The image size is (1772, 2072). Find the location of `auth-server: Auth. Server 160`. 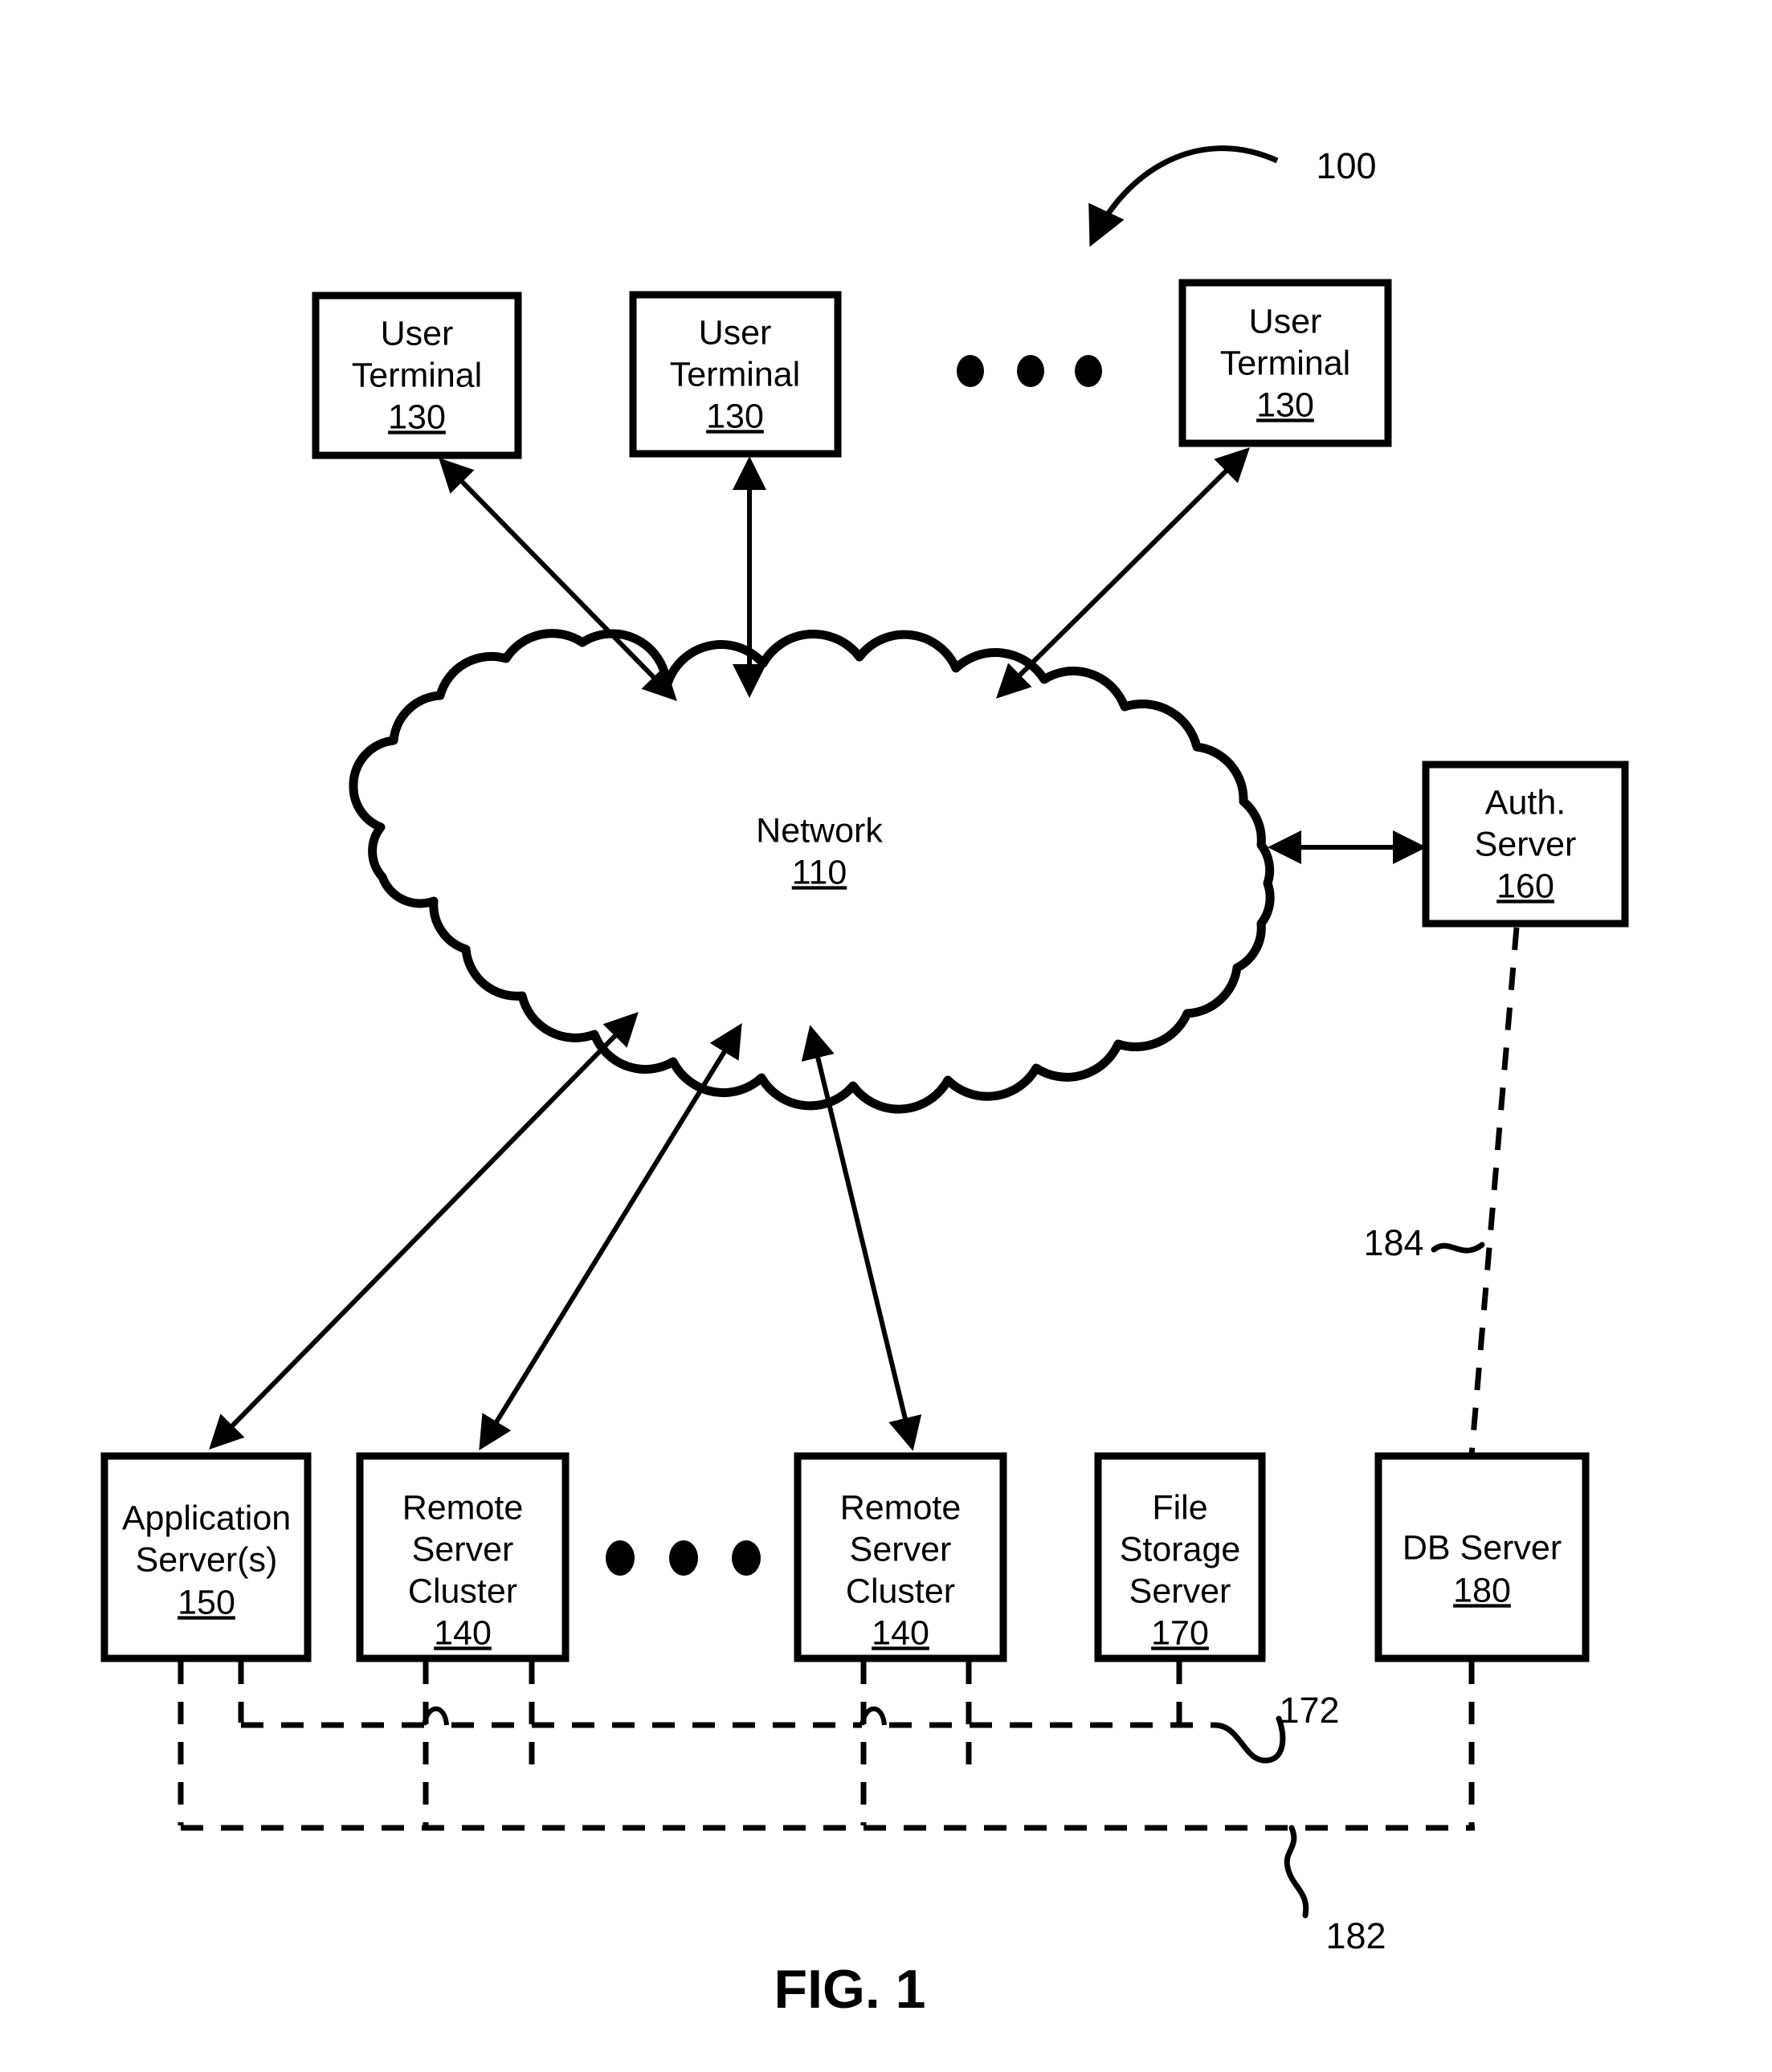

auth-server: Auth. Server 160 is located at coordinates (1526, 844).